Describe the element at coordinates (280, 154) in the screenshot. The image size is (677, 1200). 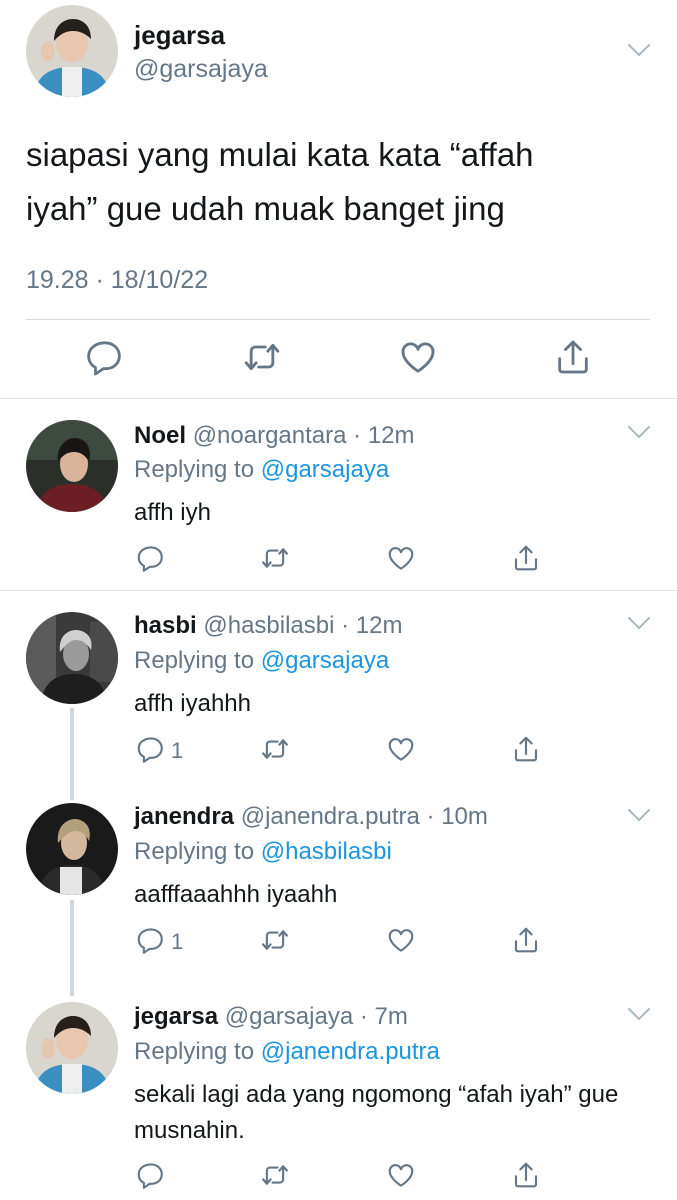
I see `tweet-text-line: siapasi yang mulai kata kata “affah` at that location.